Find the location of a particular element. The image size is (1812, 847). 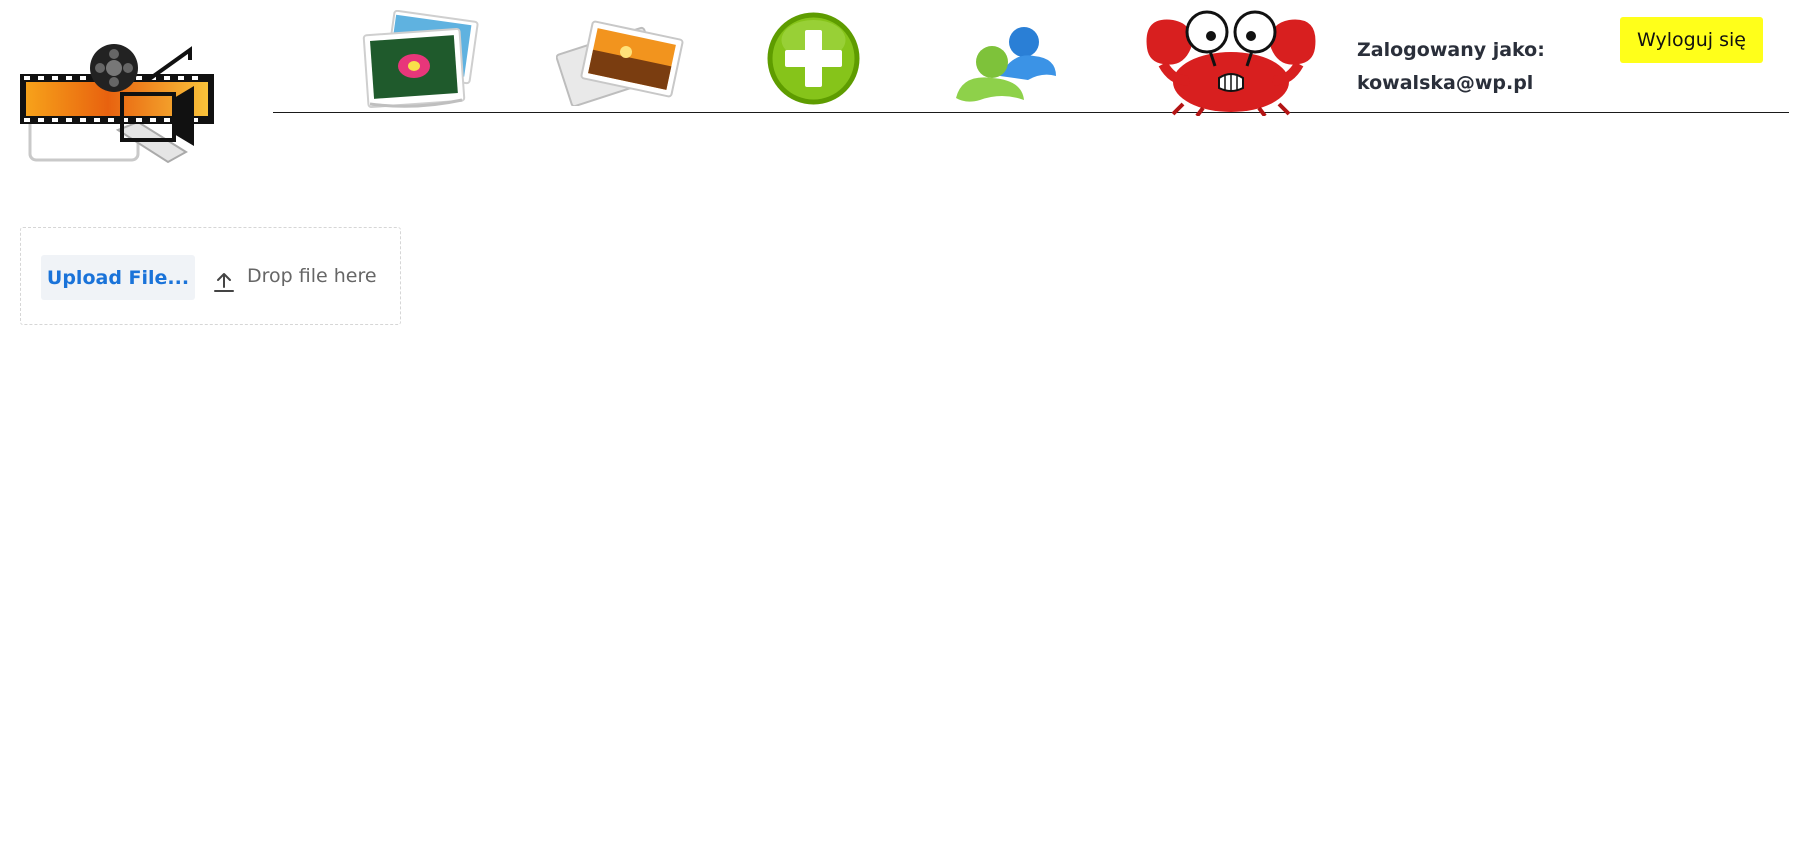

logout-button: Wyloguj się is located at coordinates (1691, 40).